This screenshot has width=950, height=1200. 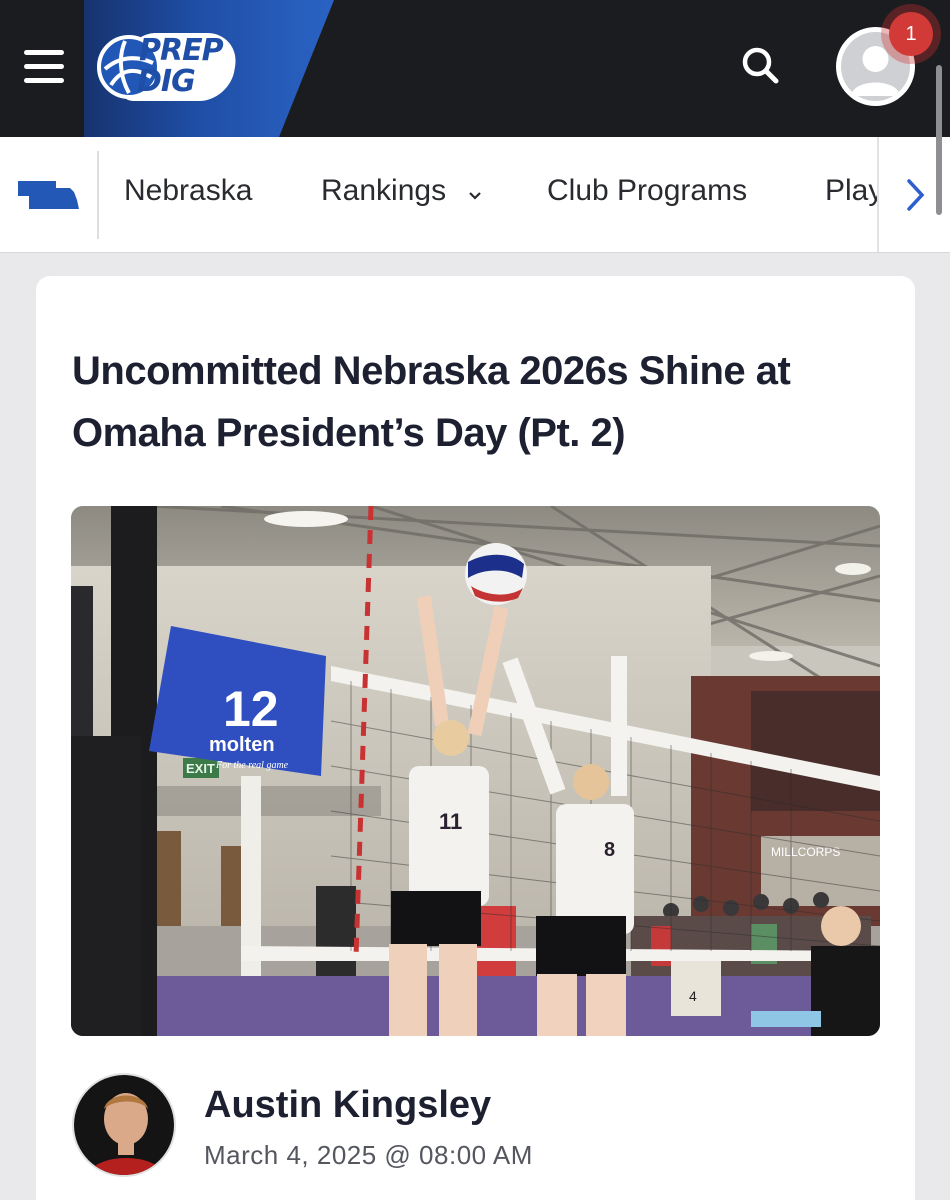 What do you see at coordinates (252, 765) in the screenshot?
I see `flag-tagline: For the real game` at bounding box center [252, 765].